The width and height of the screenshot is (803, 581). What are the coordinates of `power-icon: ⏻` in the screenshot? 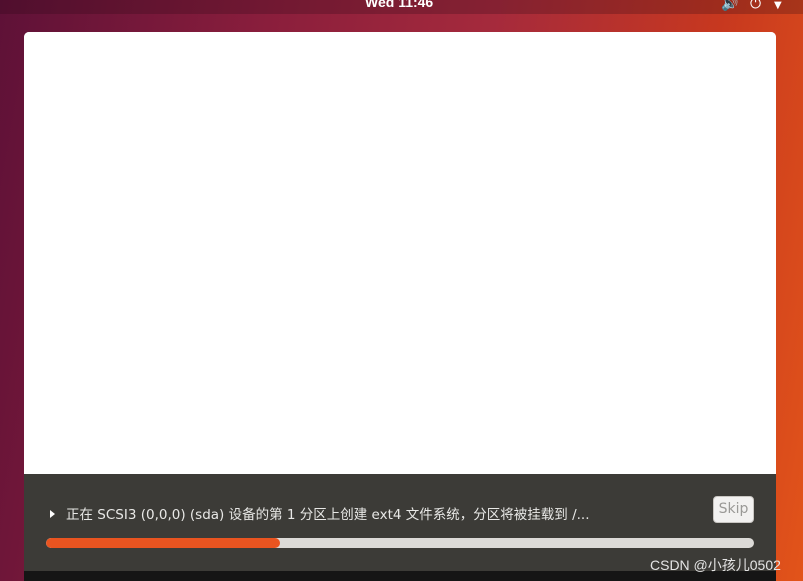 It's located at (755, 5).